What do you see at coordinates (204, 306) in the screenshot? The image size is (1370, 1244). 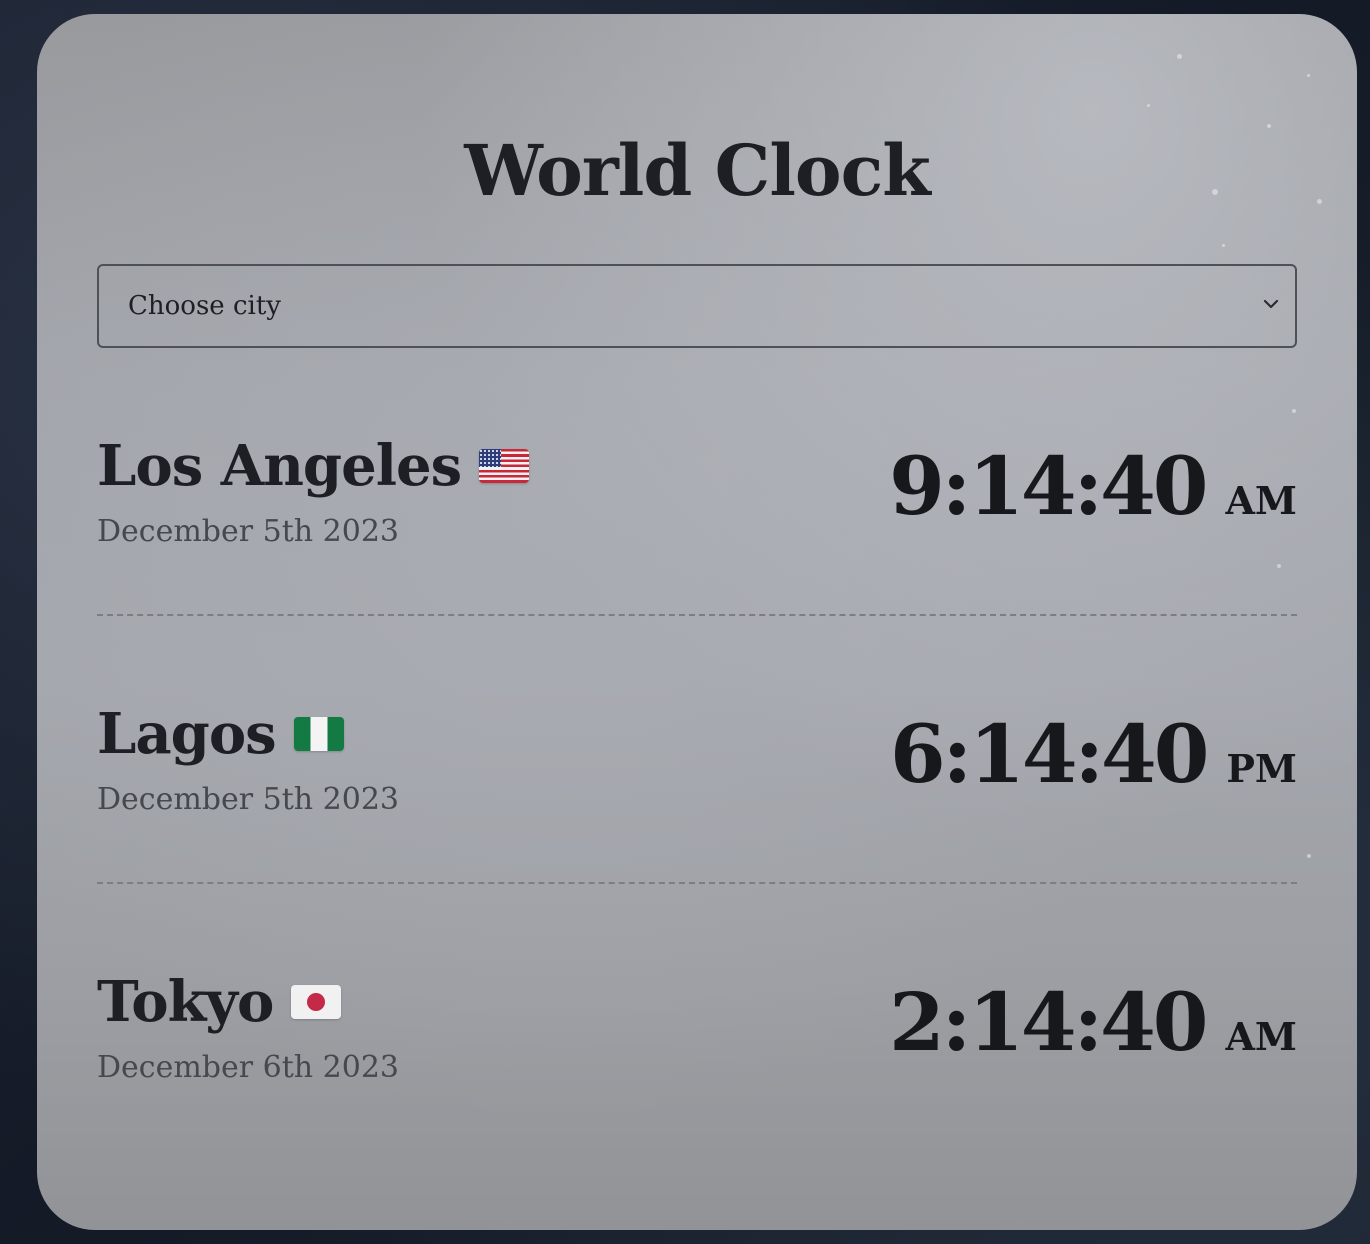 I see `city-select-label: Choose city` at bounding box center [204, 306].